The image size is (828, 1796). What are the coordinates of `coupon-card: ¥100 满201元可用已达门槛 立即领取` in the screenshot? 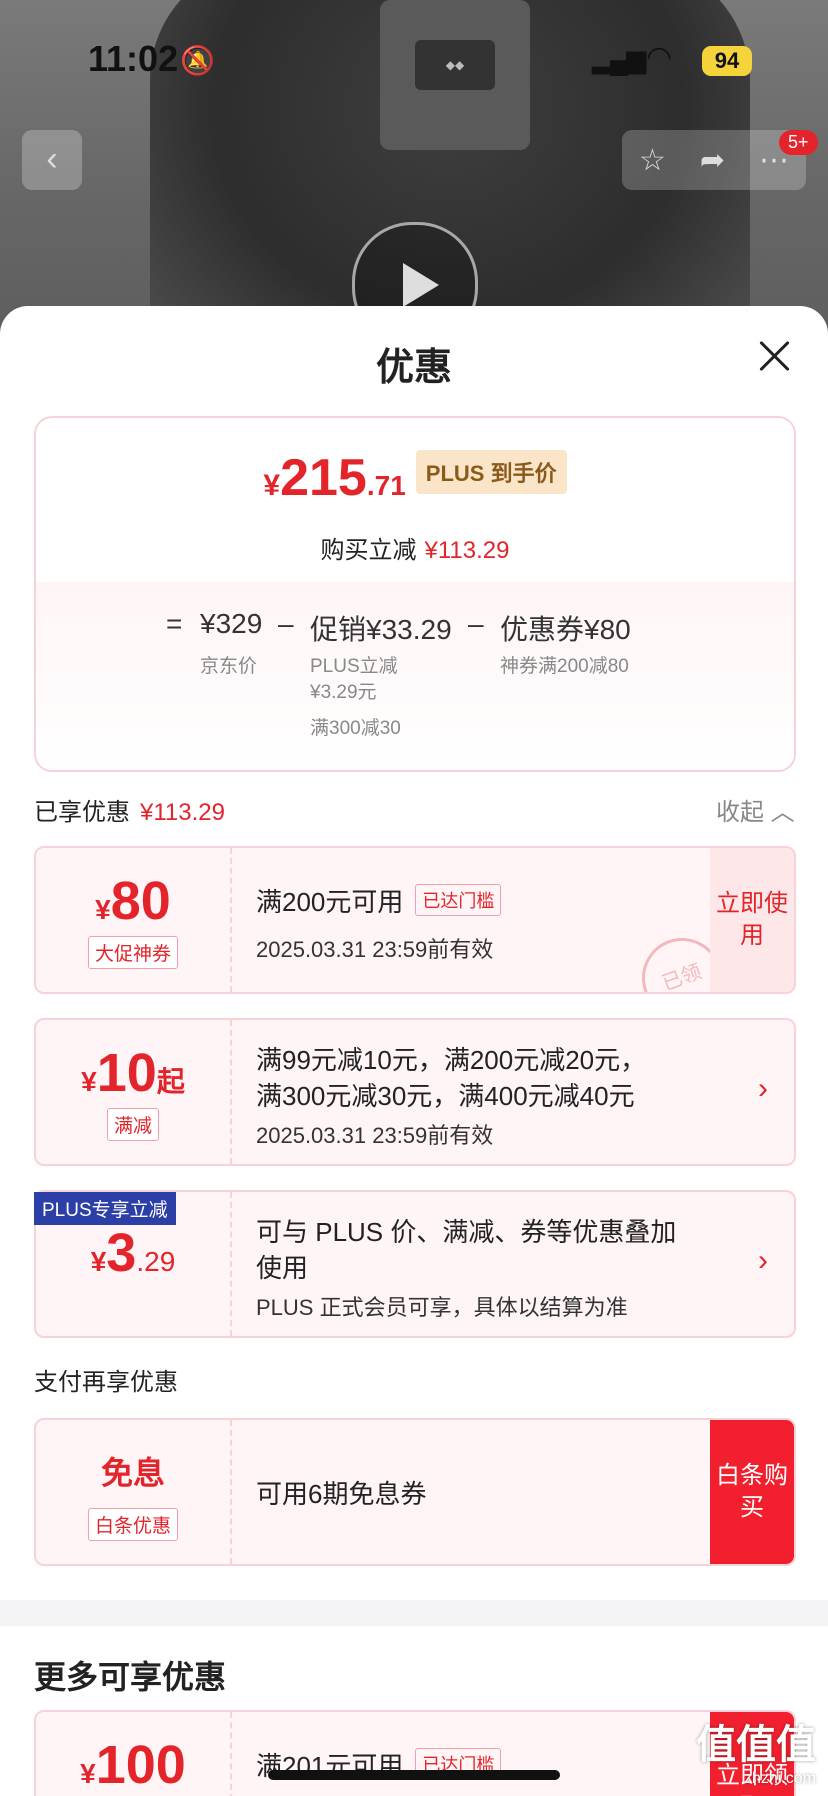 It's located at (415, 1753).